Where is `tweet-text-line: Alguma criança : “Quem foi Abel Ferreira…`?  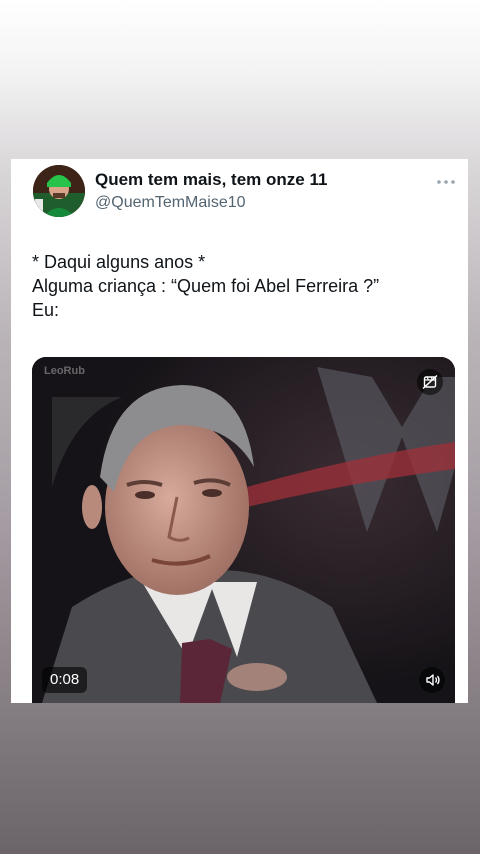 tweet-text-line: Alguma criança : “Quem foi Abel Ferreira… is located at coordinates (206, 286).